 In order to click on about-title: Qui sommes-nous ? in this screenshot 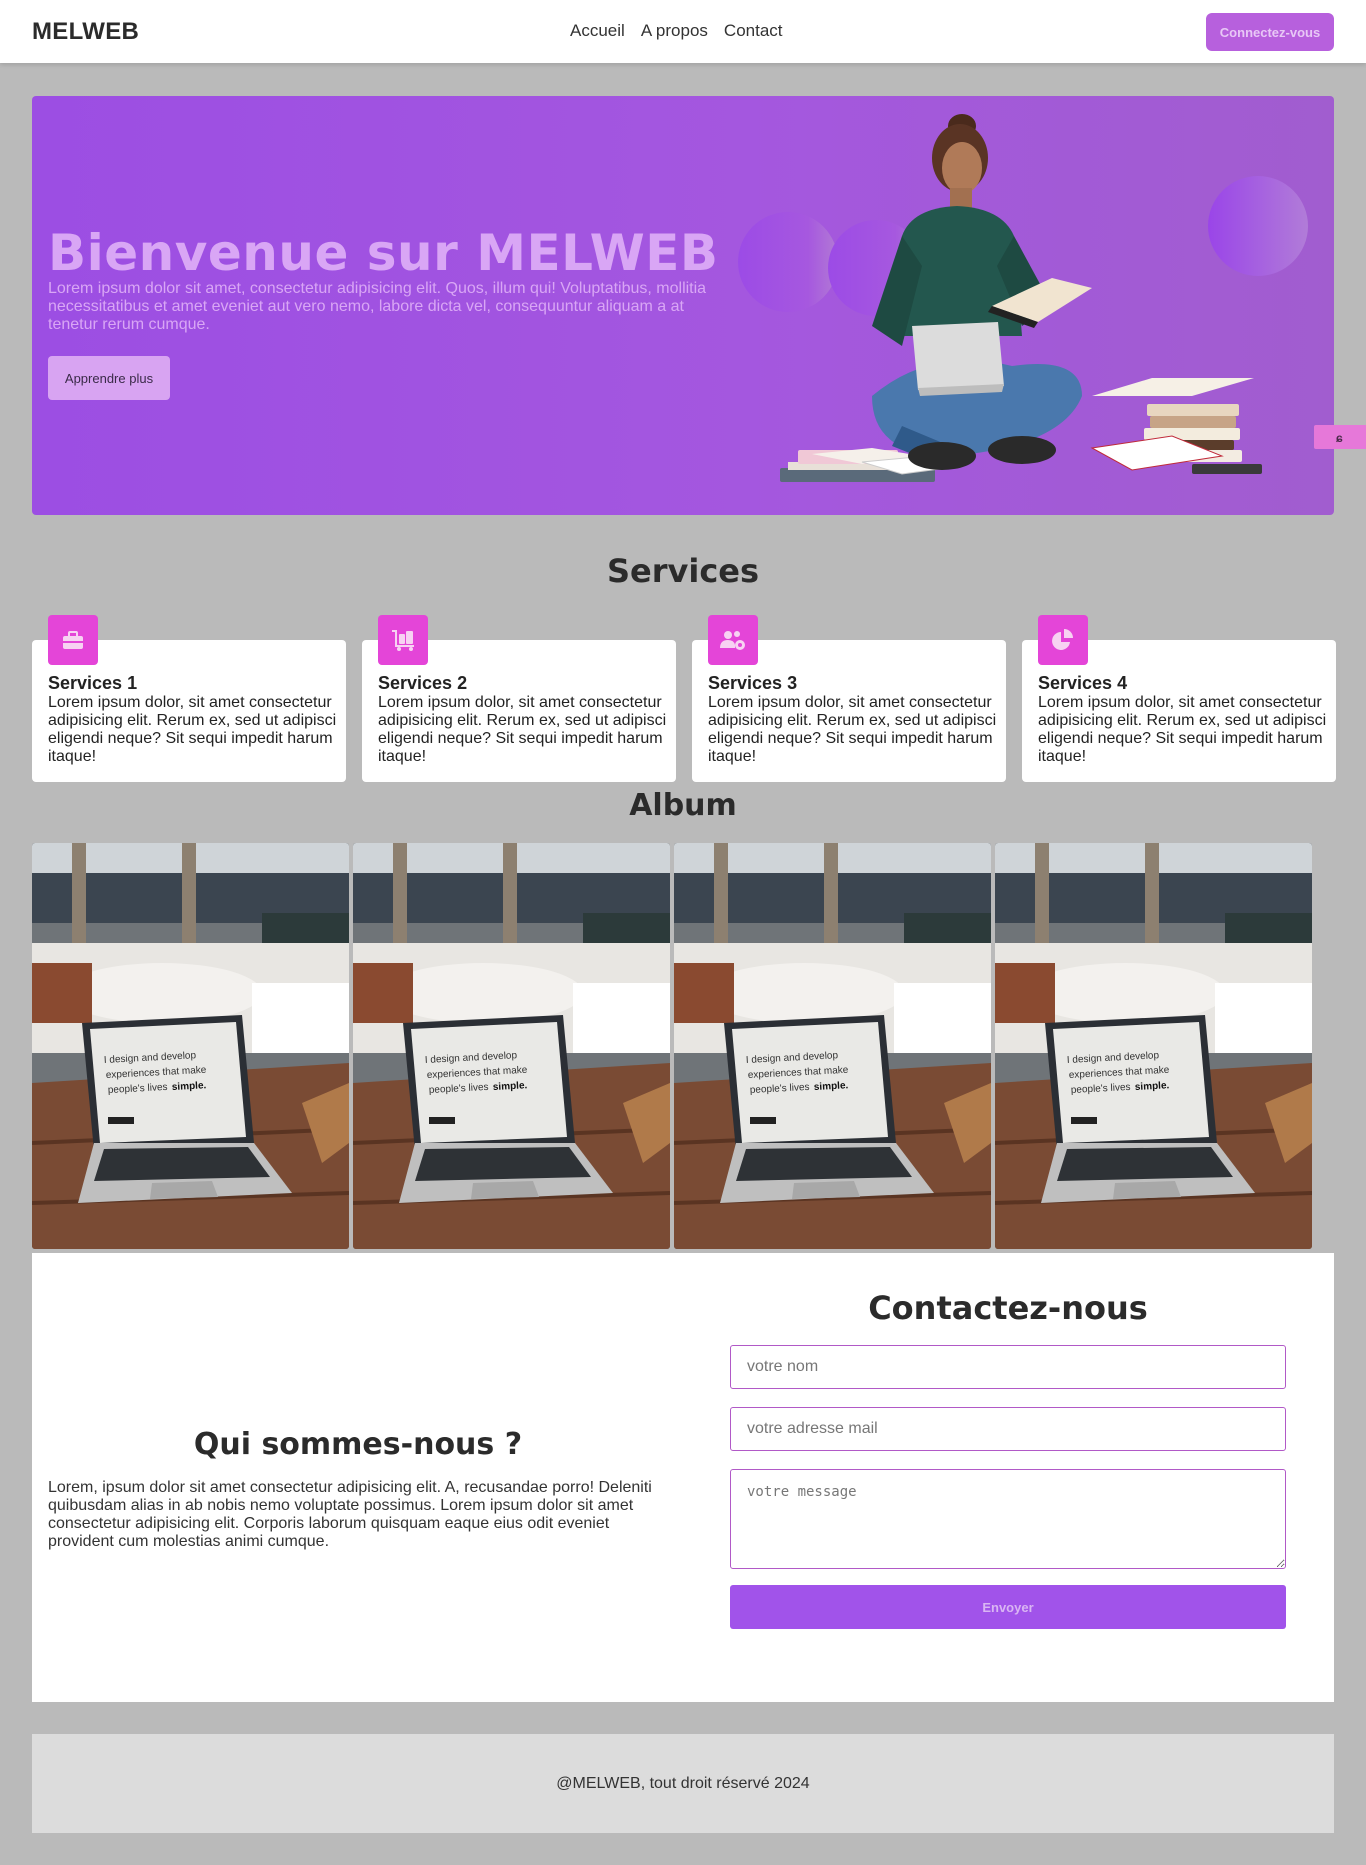, I will do `click(358, 1444)`.